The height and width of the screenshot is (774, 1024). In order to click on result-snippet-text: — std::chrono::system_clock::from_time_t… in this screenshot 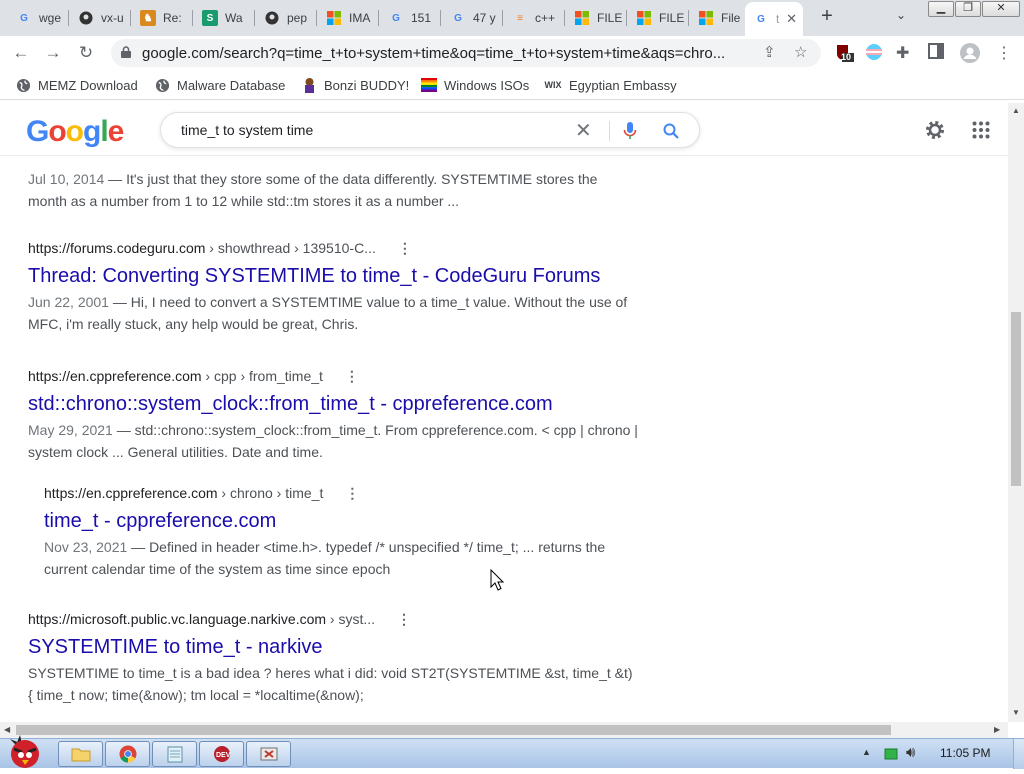, I will do `click(333, 441)`.